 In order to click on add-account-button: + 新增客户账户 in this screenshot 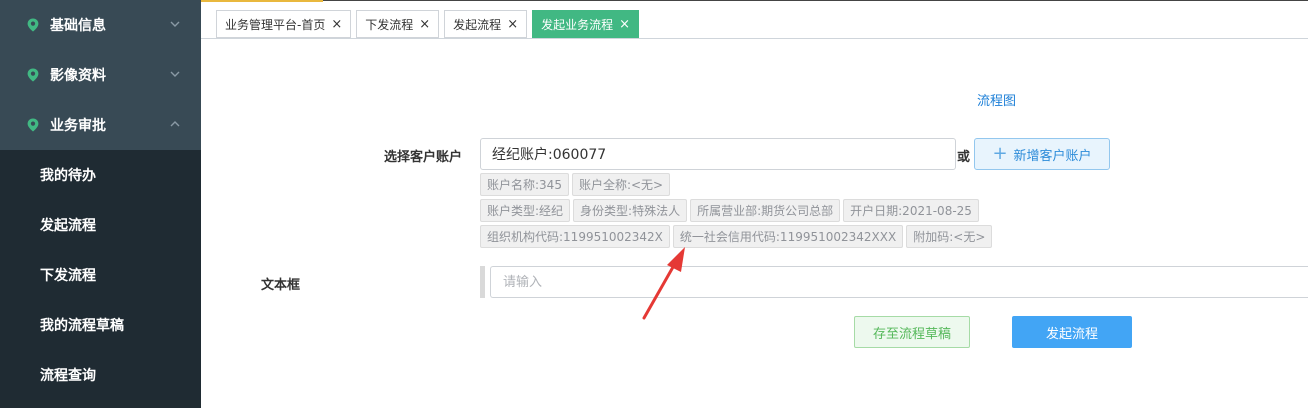, I will do `click(1042, 154)`.